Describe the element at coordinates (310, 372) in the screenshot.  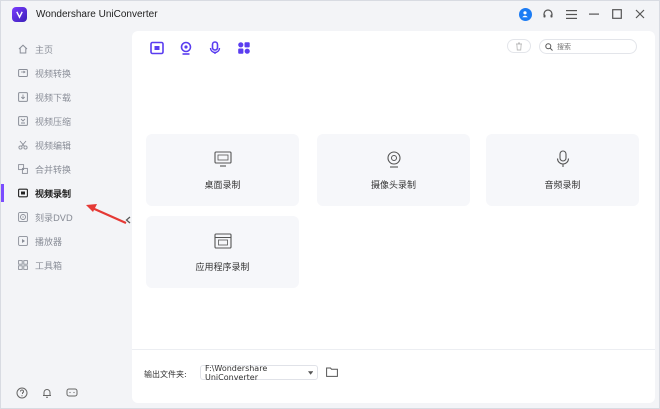
I see `caret-down-icon` at that location.